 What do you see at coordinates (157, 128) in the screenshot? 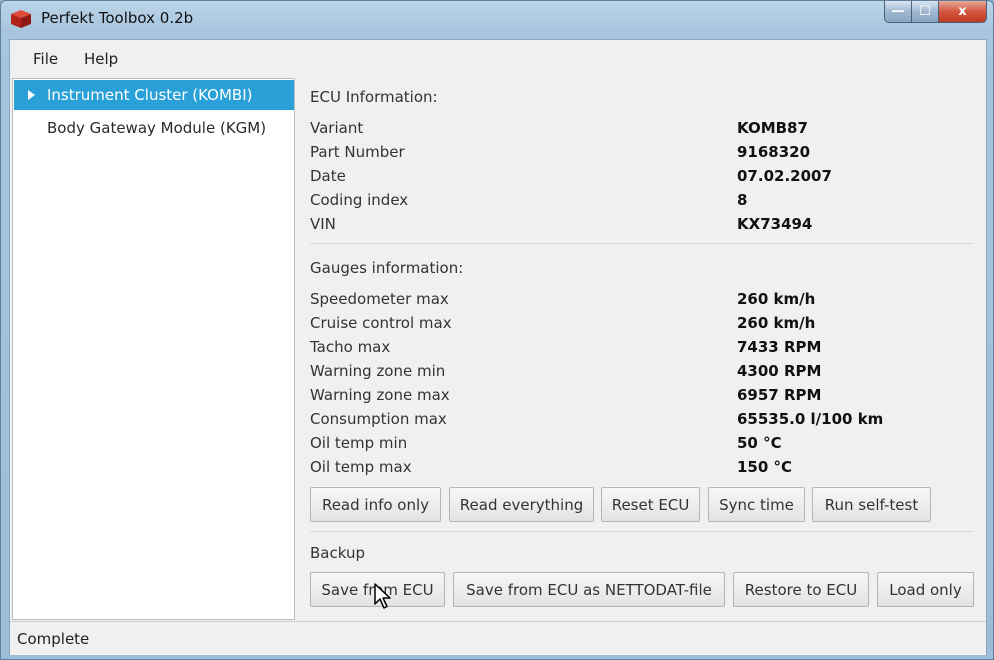
I see `tree-item-label: Body Gateway Module (KGM)` at bounding box center [157, 128].